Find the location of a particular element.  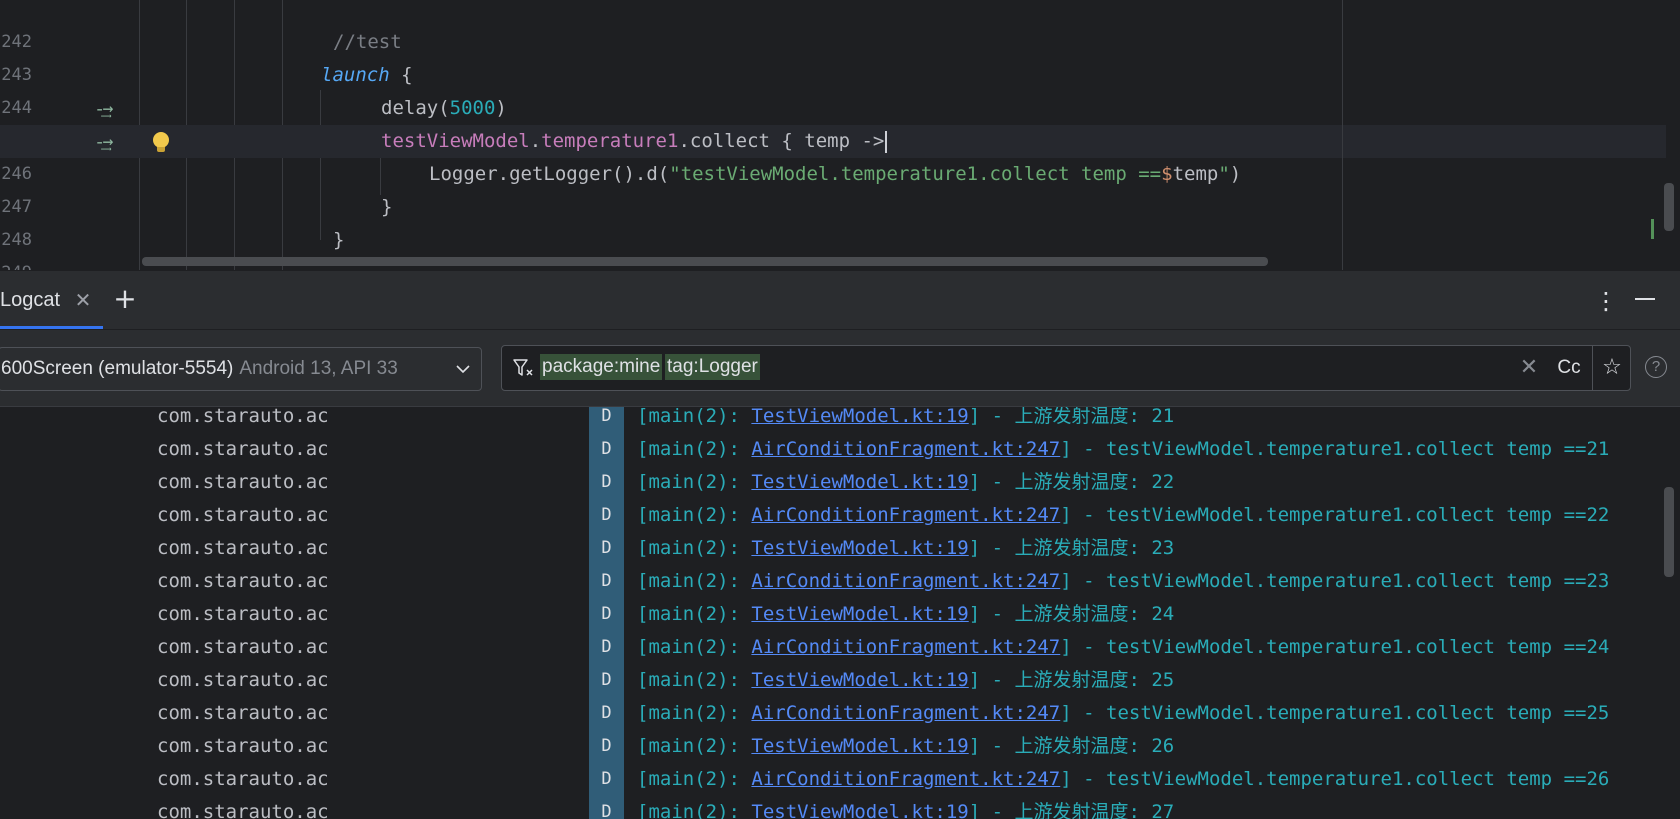

lightbulb-icon is located at coordinates (161, 143).